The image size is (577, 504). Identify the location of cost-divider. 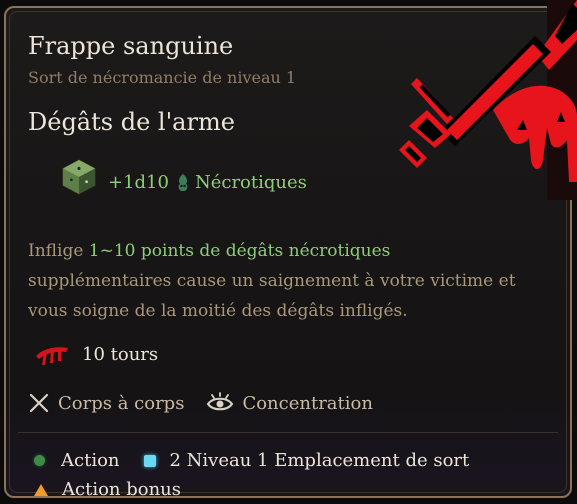
(288, 432).